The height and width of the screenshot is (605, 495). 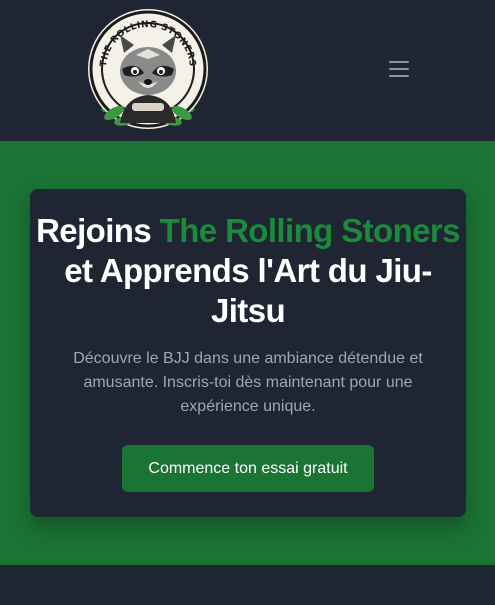 What do you see at coordinates (248, 468) in the screenshot?
I see `free-trial-button: Commence ton essai gratuit` at bounding box center [248, 468].